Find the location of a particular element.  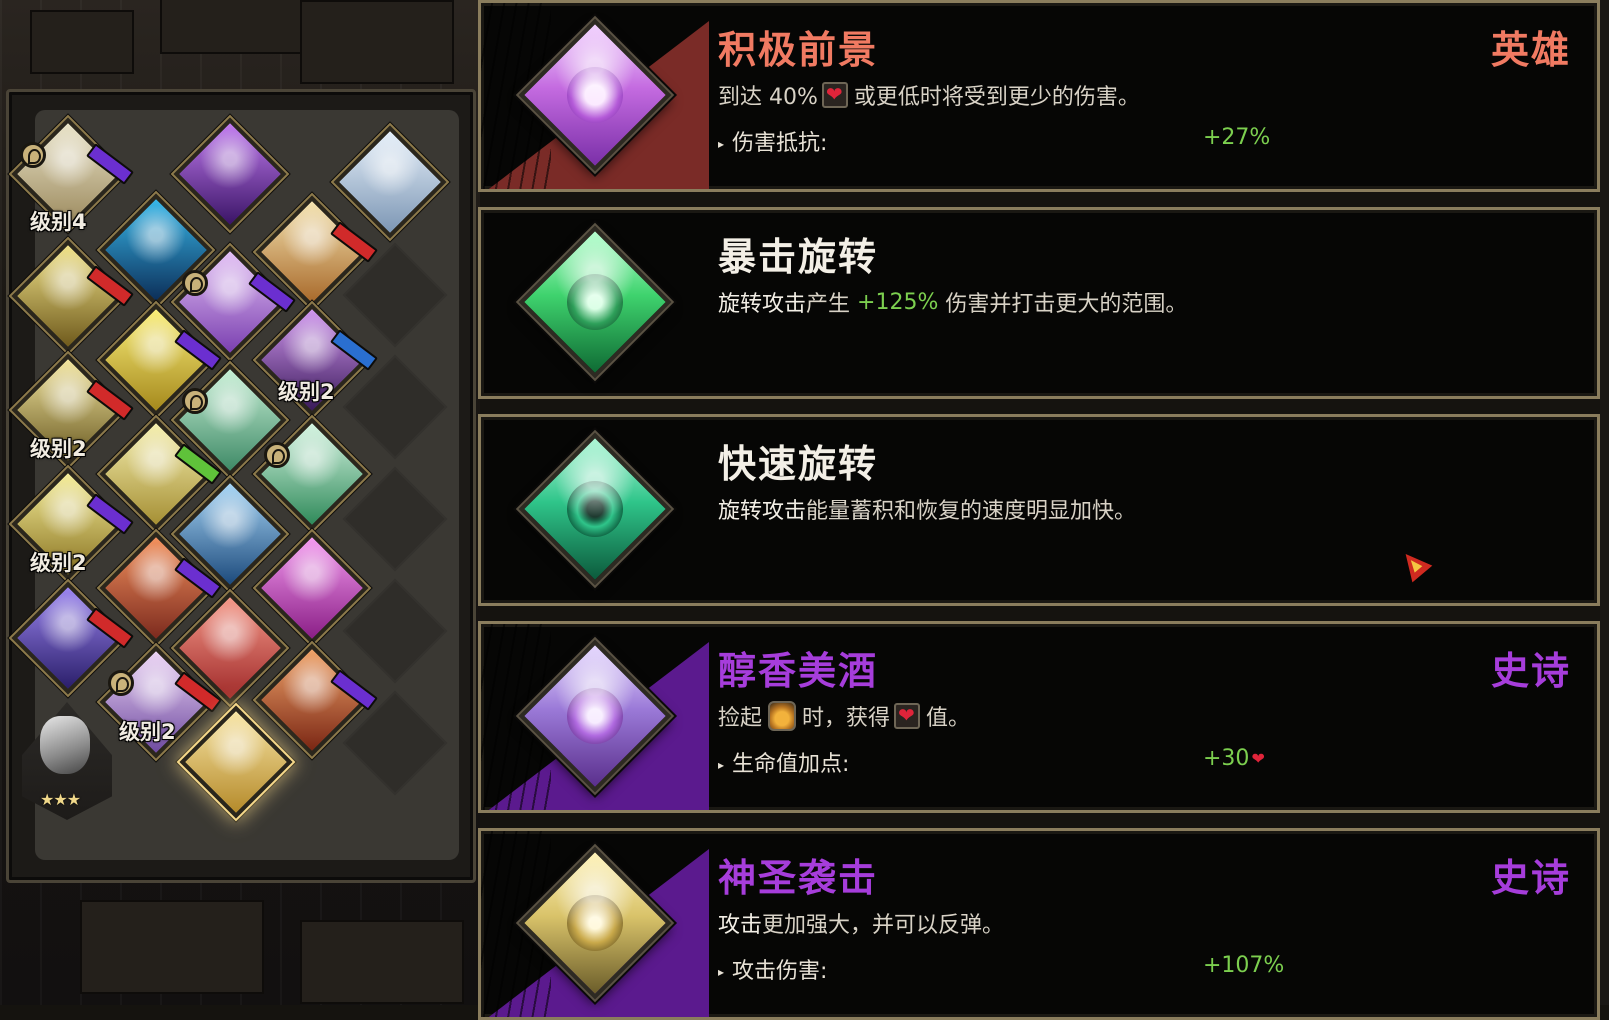

boon-title: 积极前景 is located at coordinates (798, 50).